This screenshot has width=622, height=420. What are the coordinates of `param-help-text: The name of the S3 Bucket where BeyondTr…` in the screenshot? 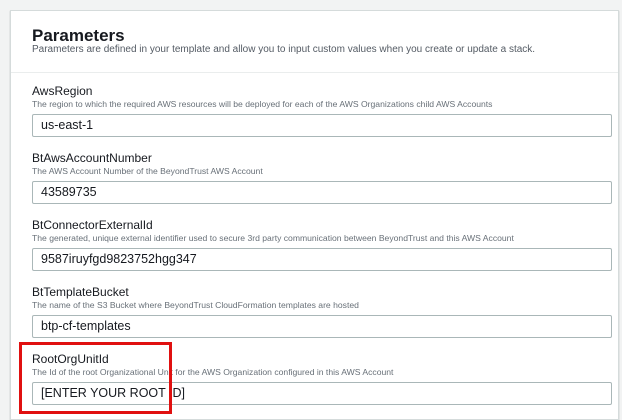 It's located at (195, 305).